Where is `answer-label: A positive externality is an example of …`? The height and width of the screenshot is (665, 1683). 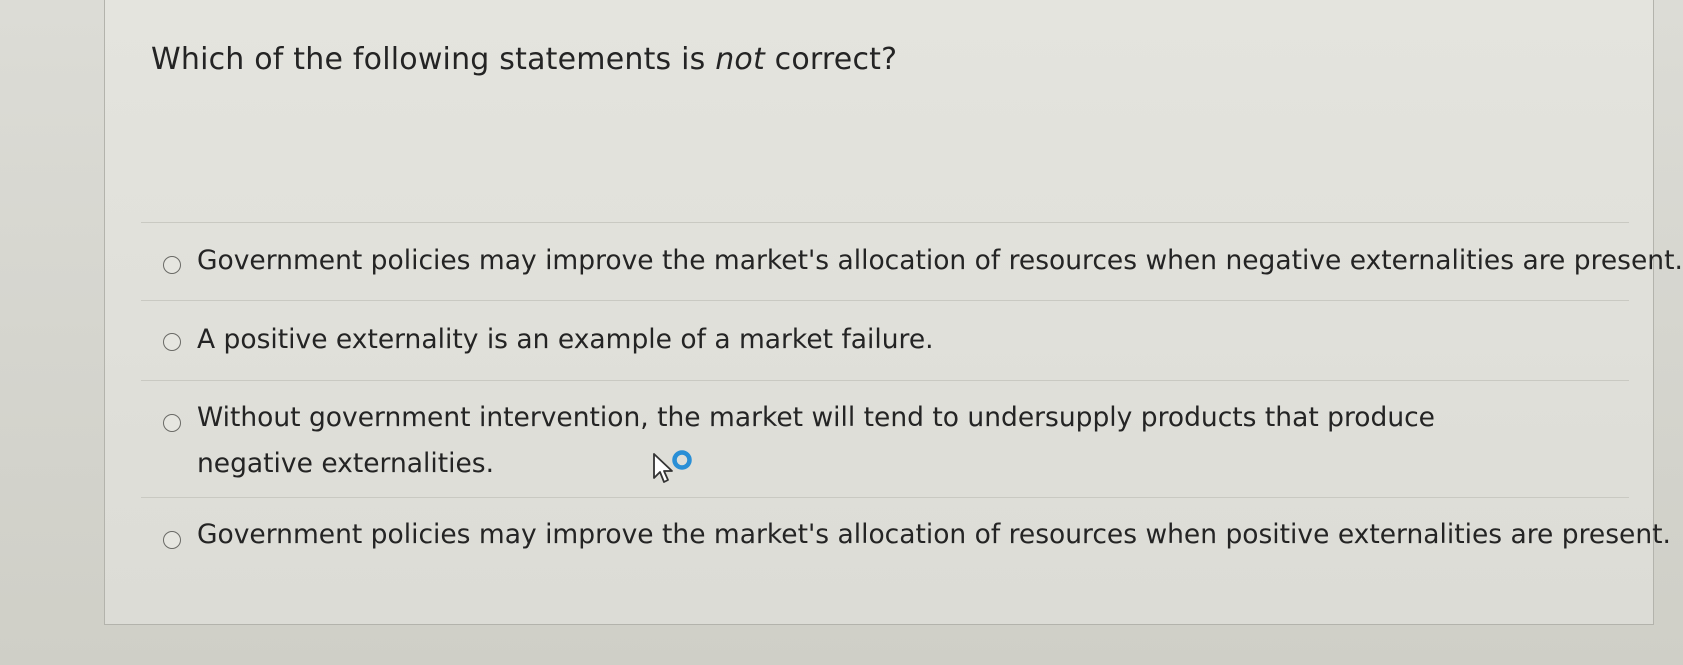
answer-label: A positive externality is an example of … is located at coordinates (565, 340).